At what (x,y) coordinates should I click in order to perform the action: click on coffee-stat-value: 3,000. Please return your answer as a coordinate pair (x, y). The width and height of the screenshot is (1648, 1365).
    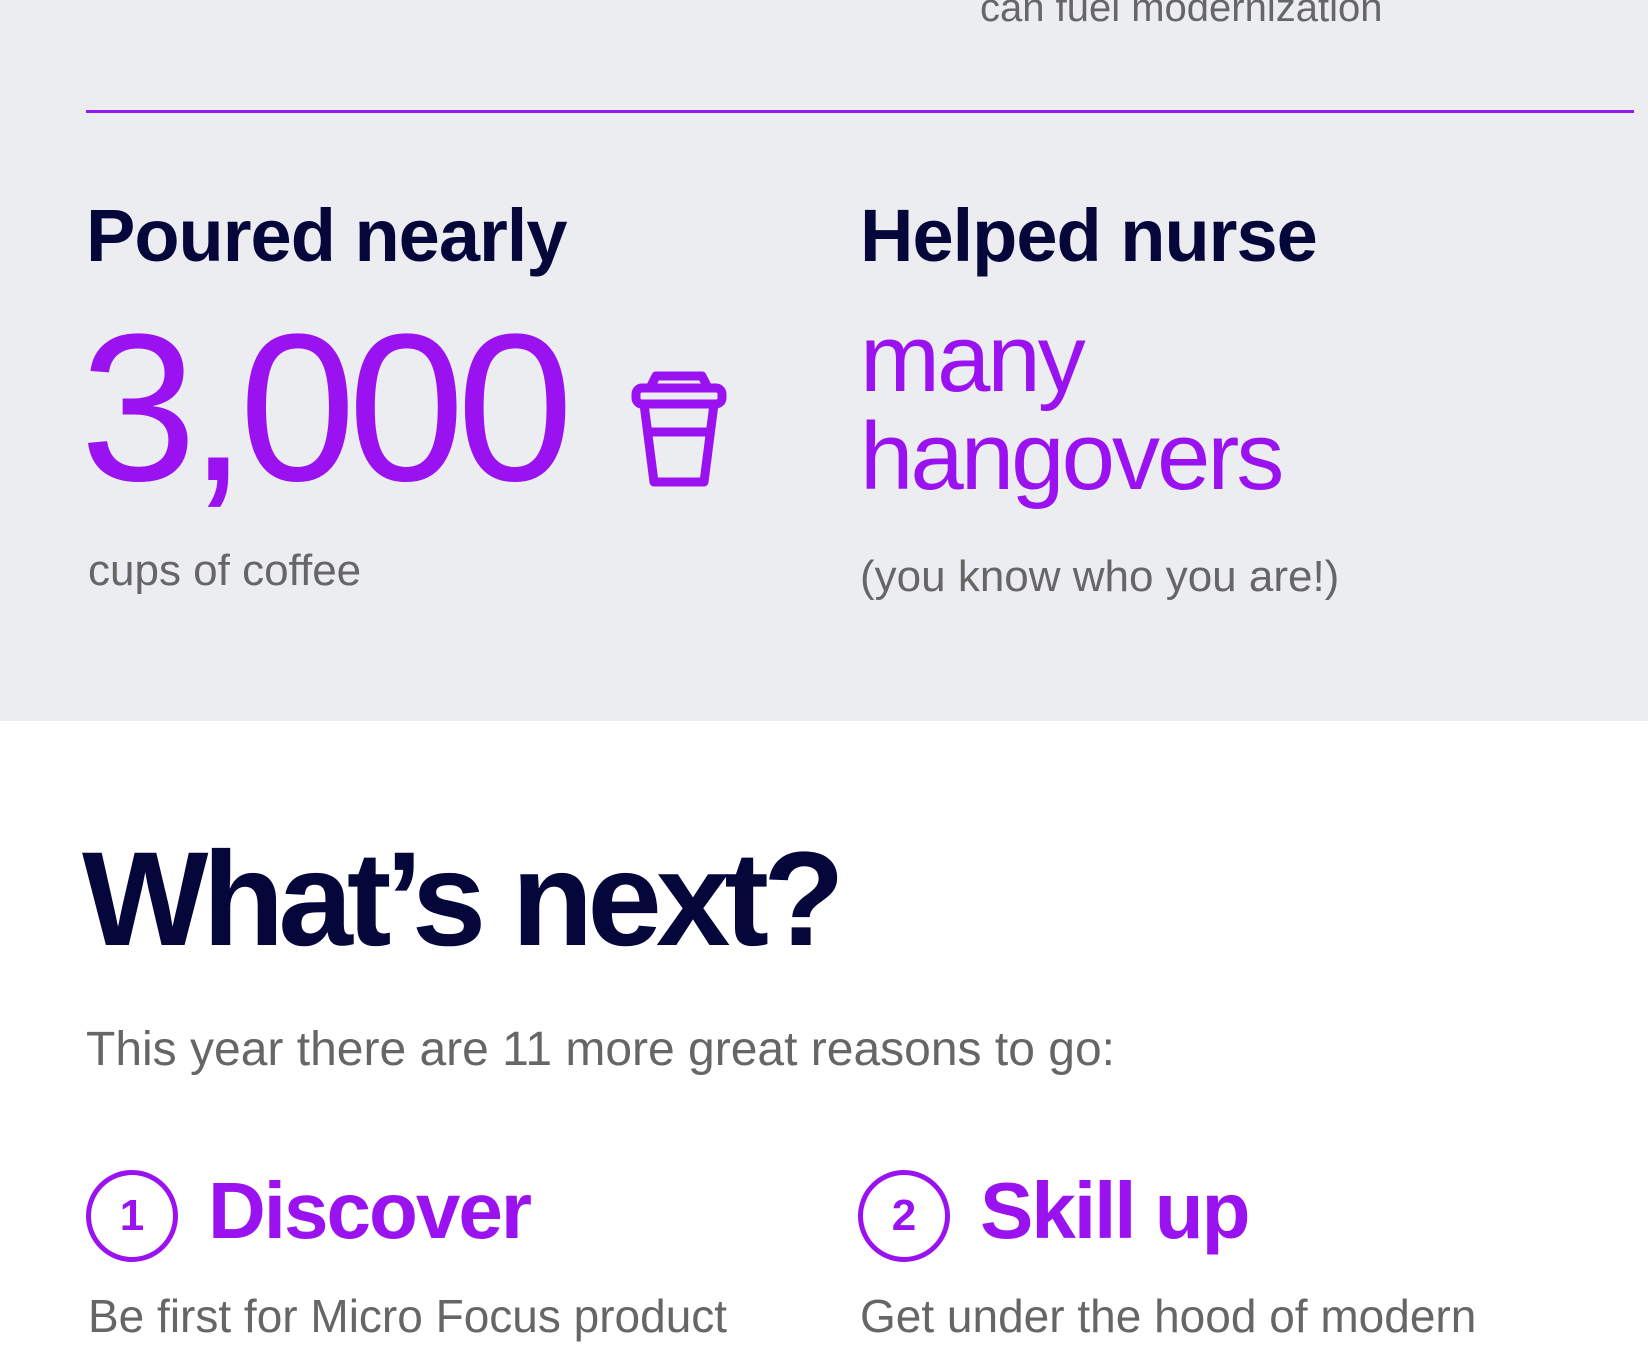
    Looking at the image, I should click on (327, 407).